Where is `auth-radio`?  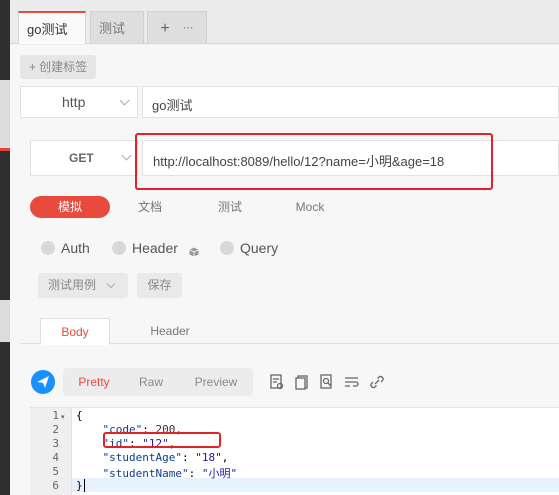
auth-radio is located at coordinates (48, 248).